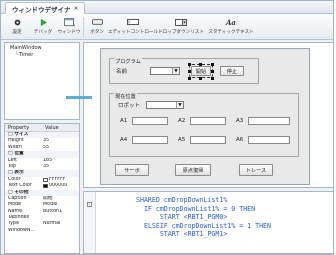  Describe the element at coordinates (154, 225) in the screenshot. I see `code-token: ELSEIF` at that location.